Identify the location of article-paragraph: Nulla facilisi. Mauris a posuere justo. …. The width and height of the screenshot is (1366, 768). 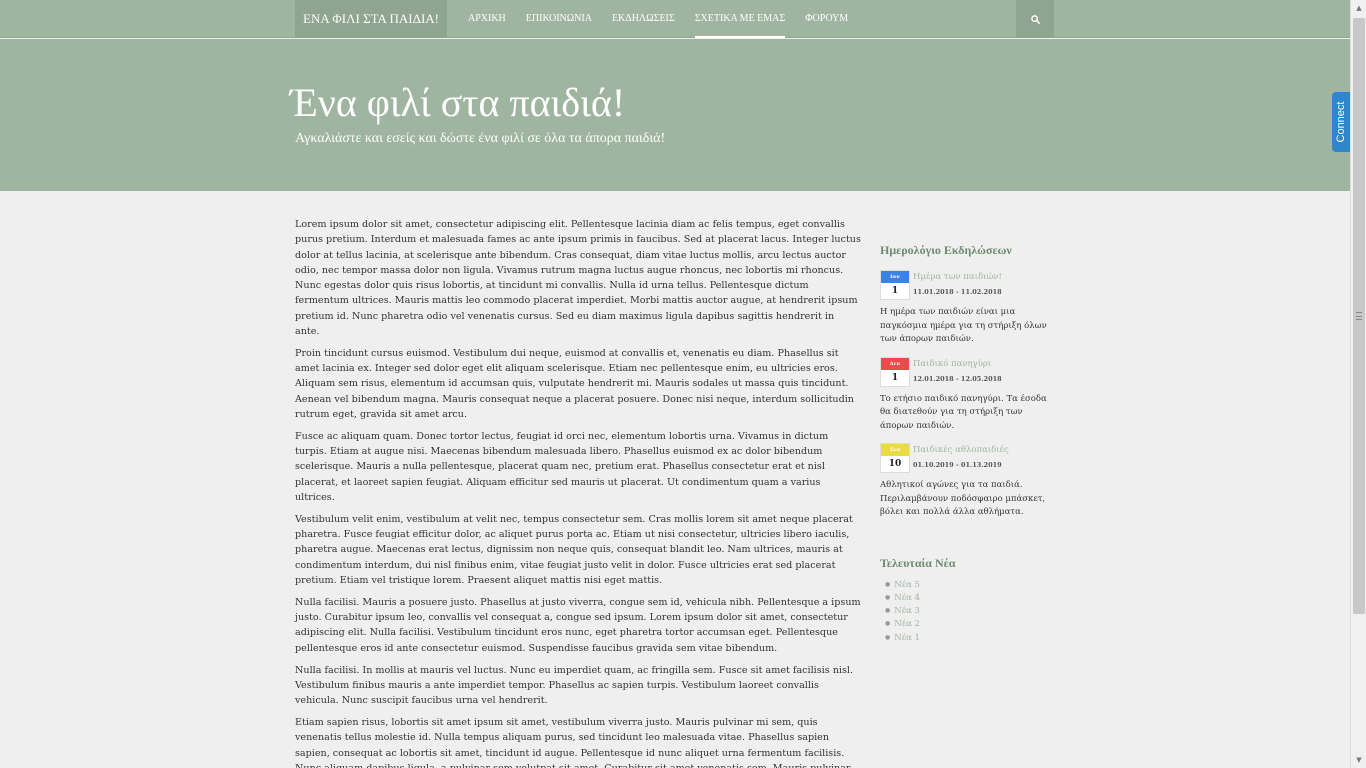
(578, 625).